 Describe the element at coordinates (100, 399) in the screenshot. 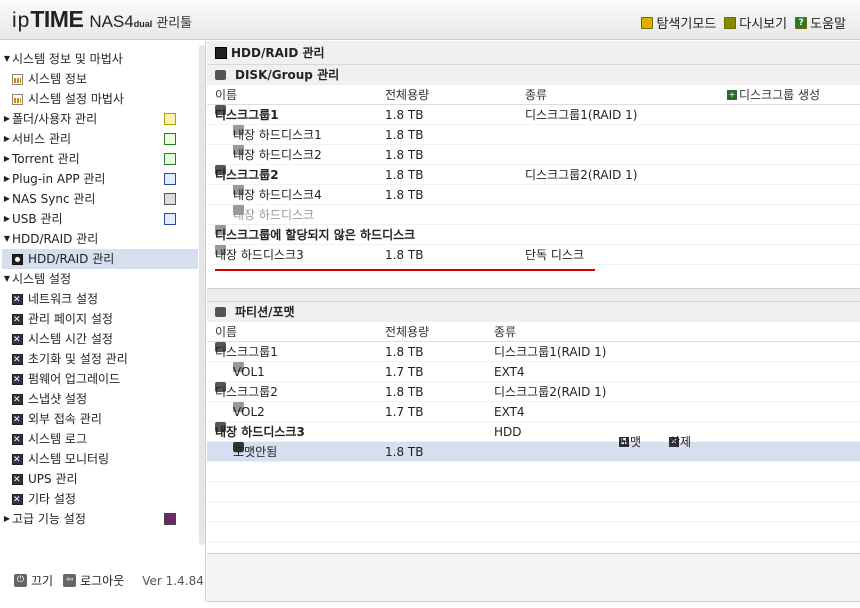

I see `sidebar-item-17: 스냅샷 설정` at that location.